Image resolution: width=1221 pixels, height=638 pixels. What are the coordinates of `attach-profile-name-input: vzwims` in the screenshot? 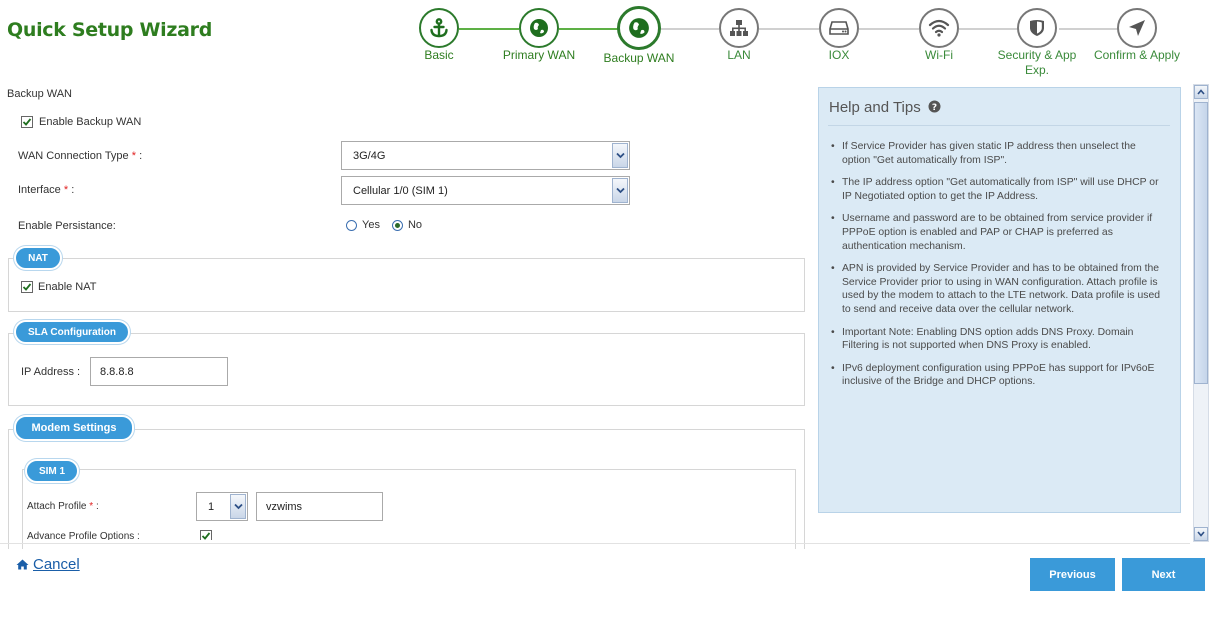 It's located at (319, 506).